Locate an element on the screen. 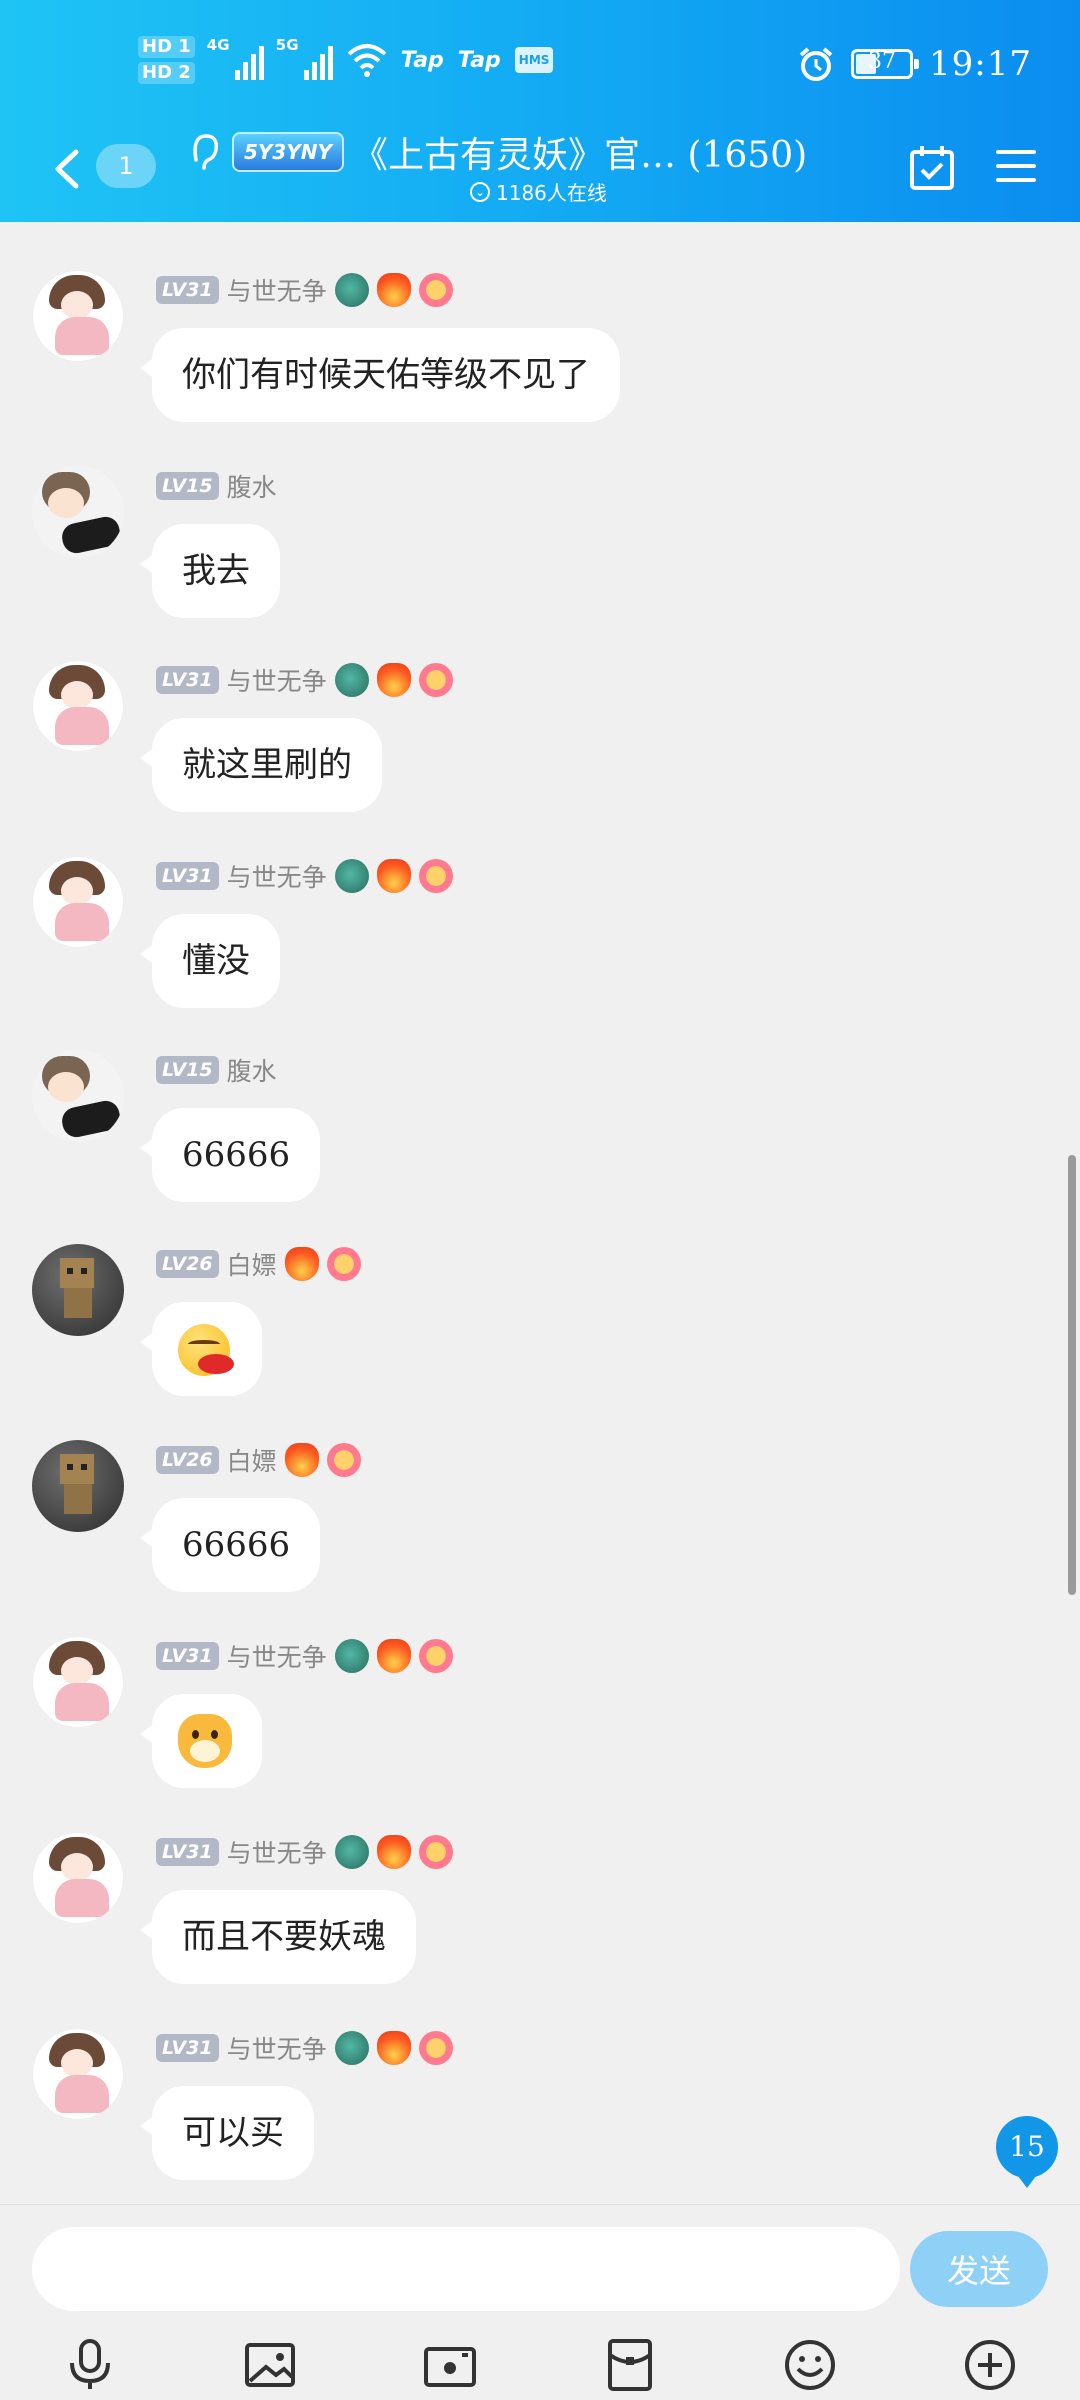  ear-icon is located at coordinates (204, 152).